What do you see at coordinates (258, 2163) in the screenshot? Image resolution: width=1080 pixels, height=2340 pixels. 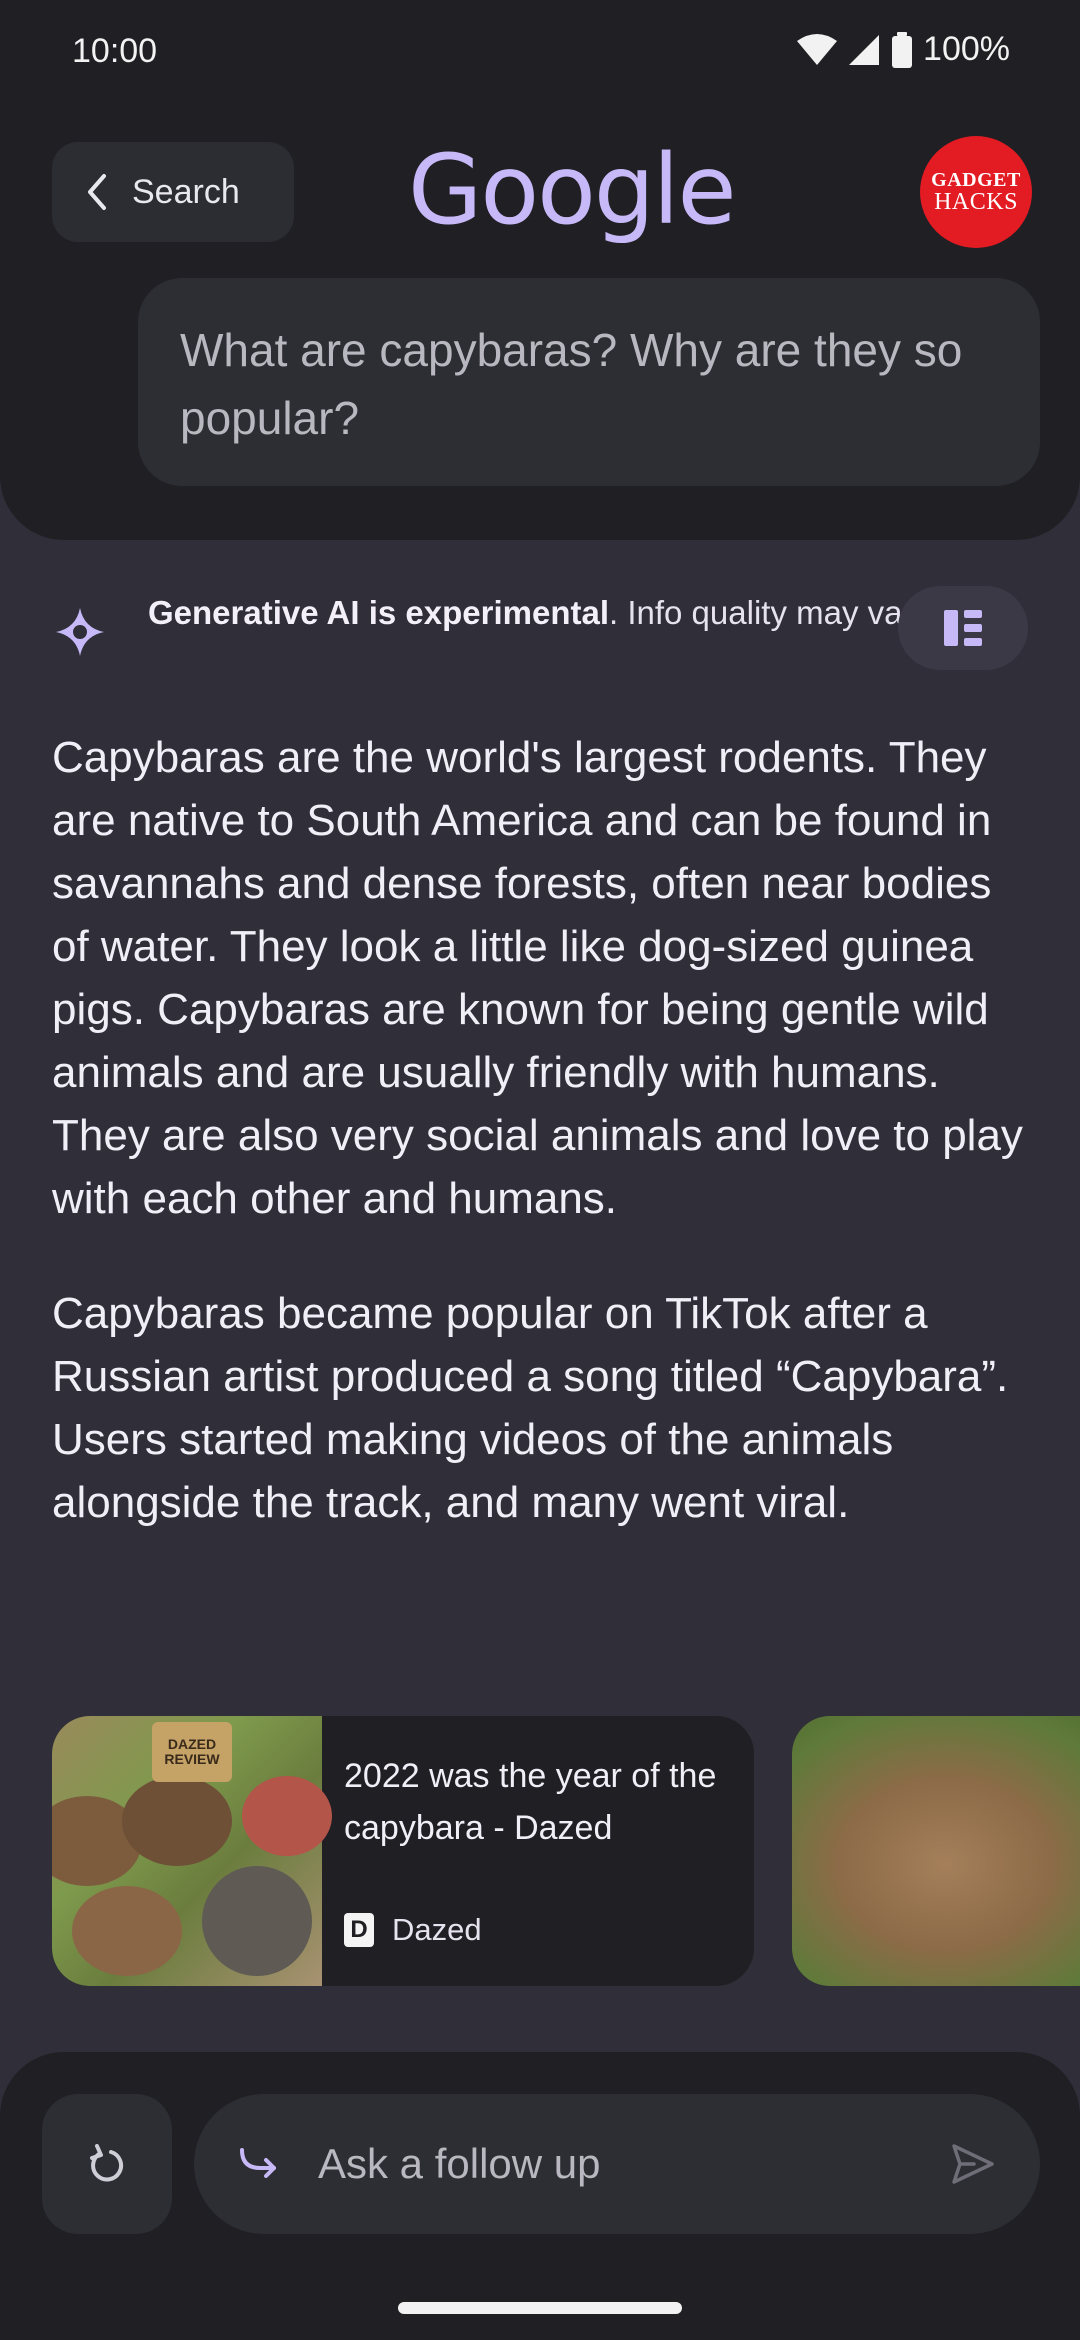 I see `follow-up-arrow-icon` at bounding box center [258, 2163].